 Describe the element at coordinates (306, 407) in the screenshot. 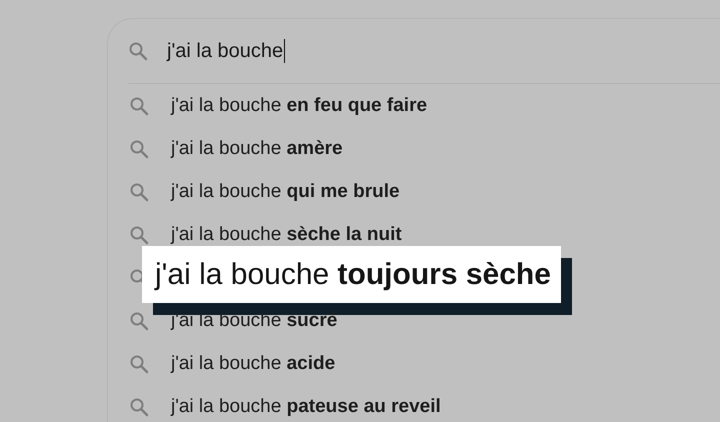

I see `suggestion-item: j'ai la bouche pateuse au reveil` at that location.